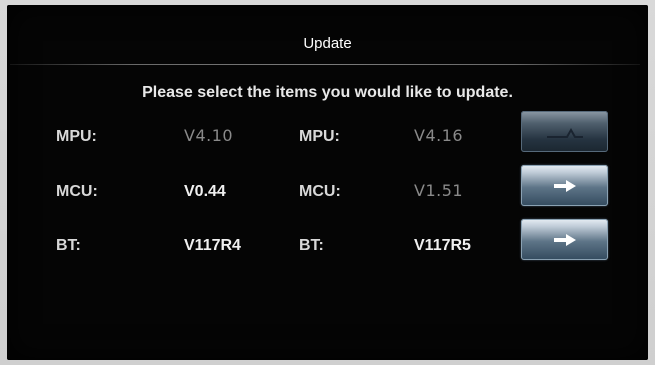  What do you see at coordinates (68, 245) in the screenshot?
I see `current-bt-label: BT:` at bounding box center [68, 245].